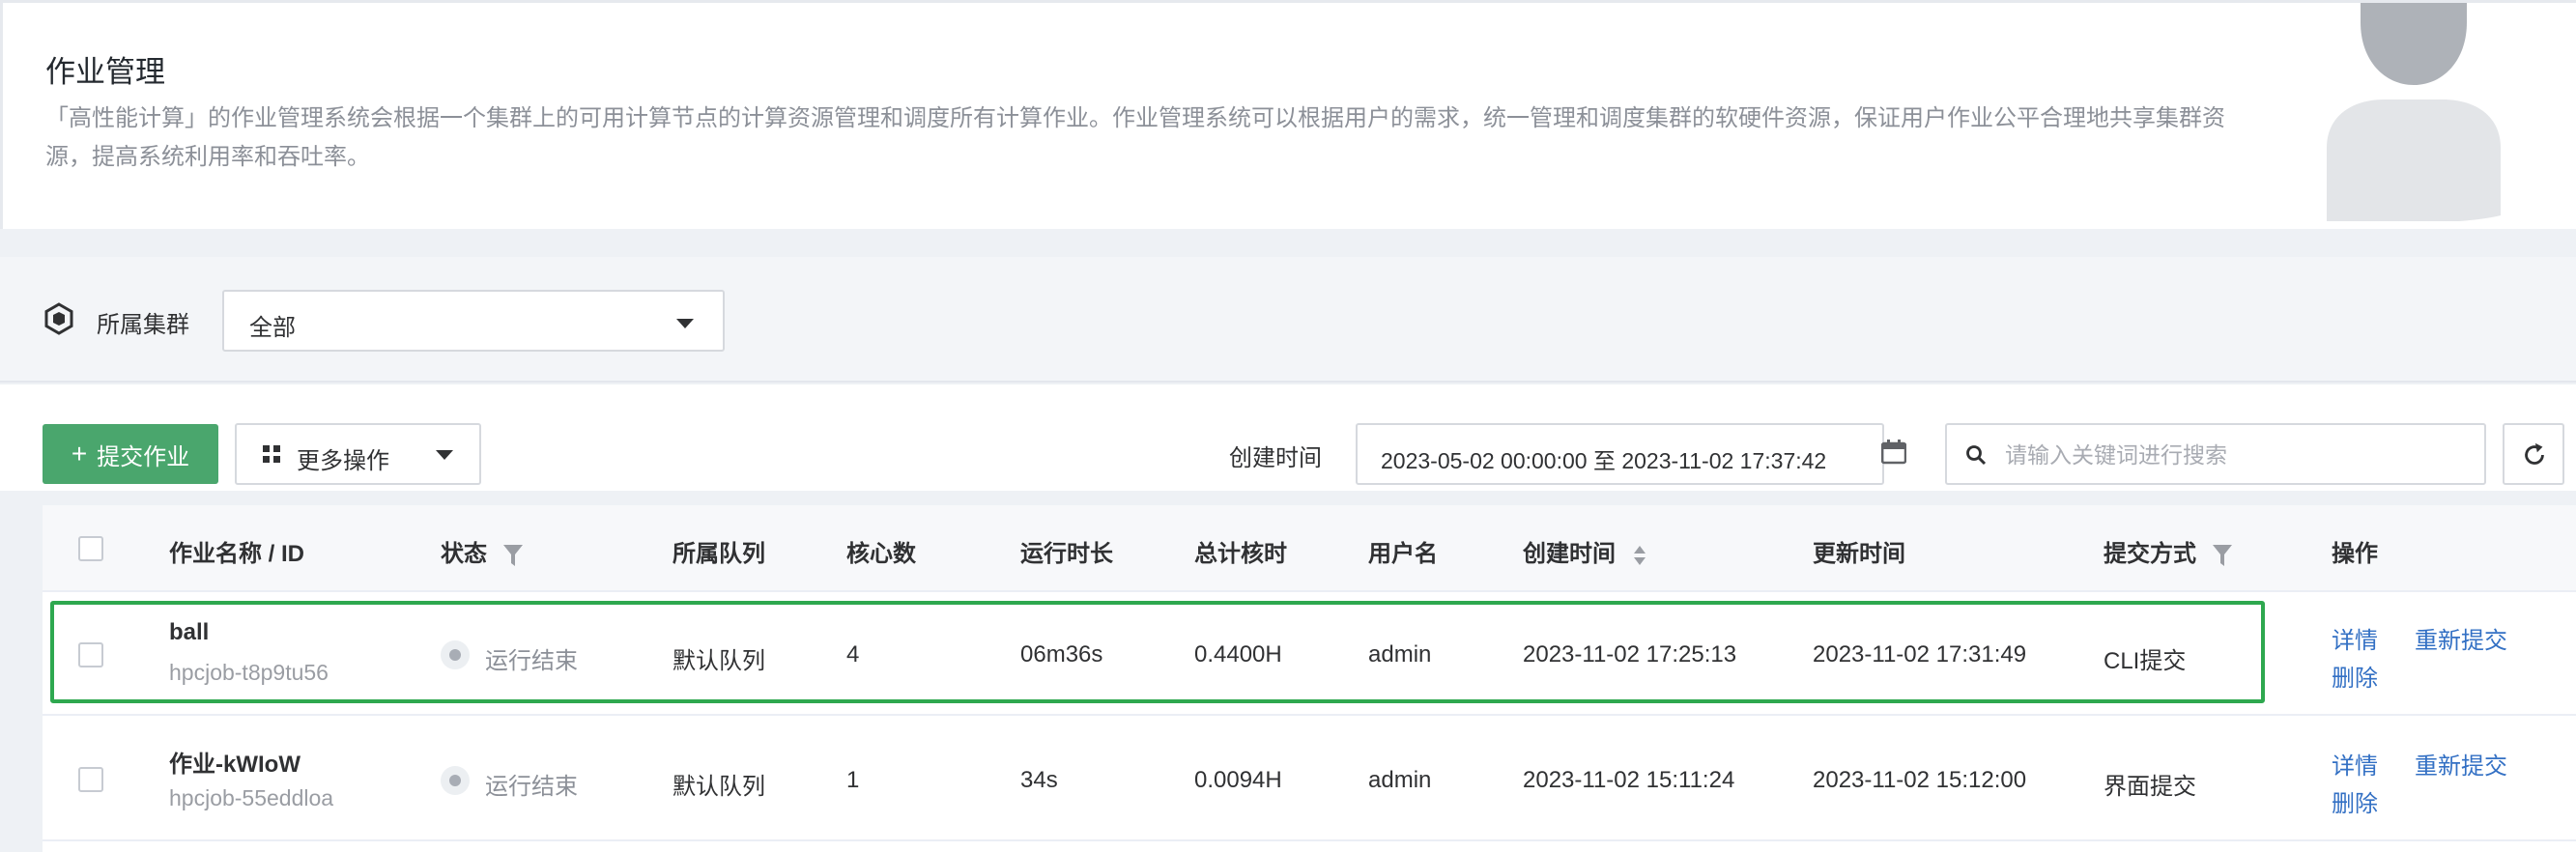 This screenshot has height=852, width=2576. What do you see at coordinates (2355, 554) in the screenshot?
I see `header-actions: 操作` at bounding box center [2355, 554].